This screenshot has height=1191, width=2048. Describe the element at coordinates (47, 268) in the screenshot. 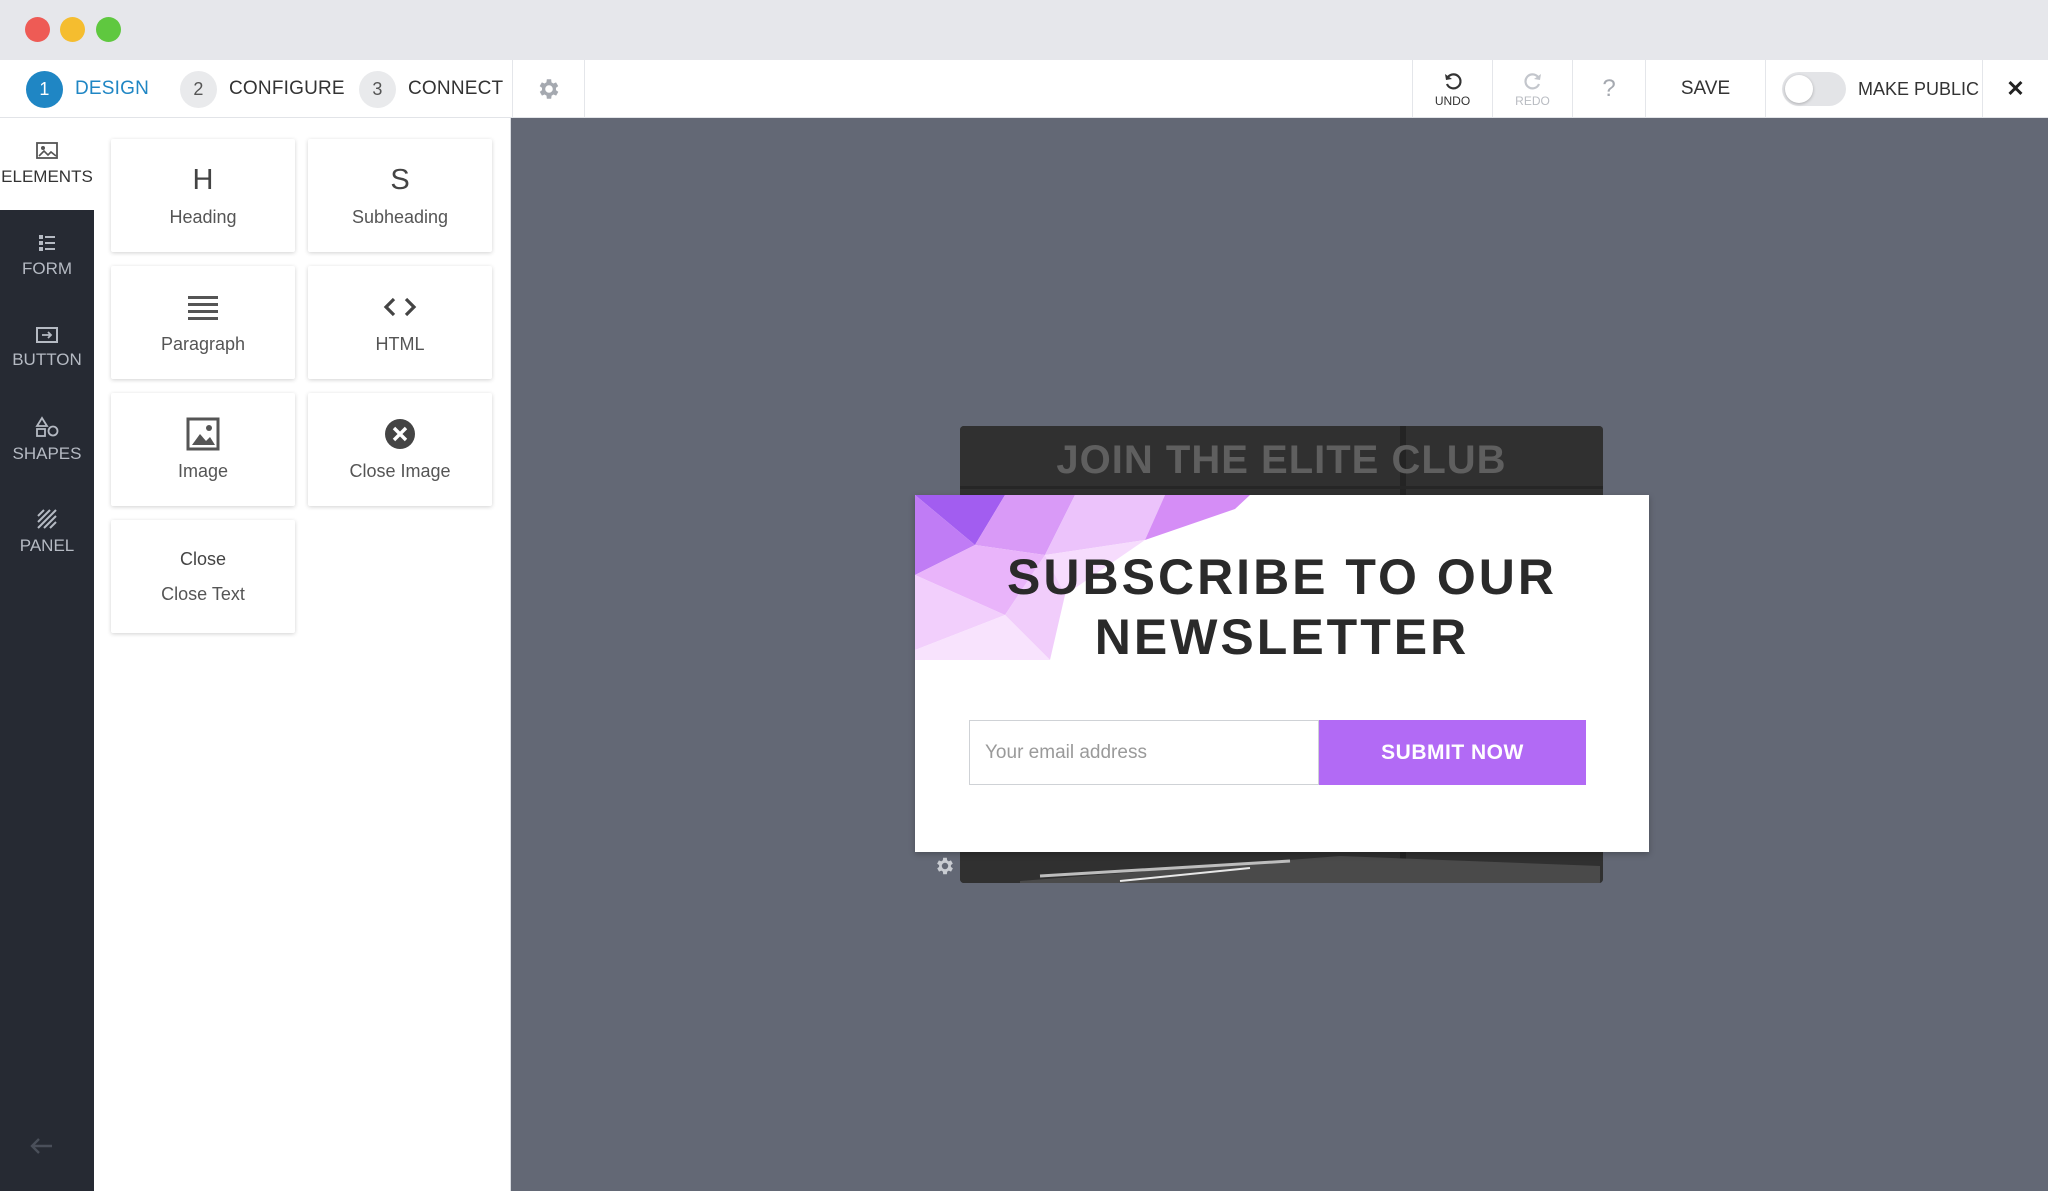

I see `rail-label: FORM` at that location.